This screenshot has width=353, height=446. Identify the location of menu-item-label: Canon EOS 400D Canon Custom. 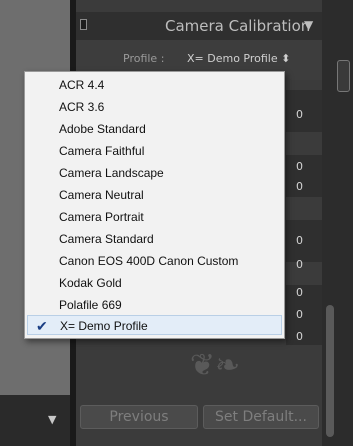
(149, 261).